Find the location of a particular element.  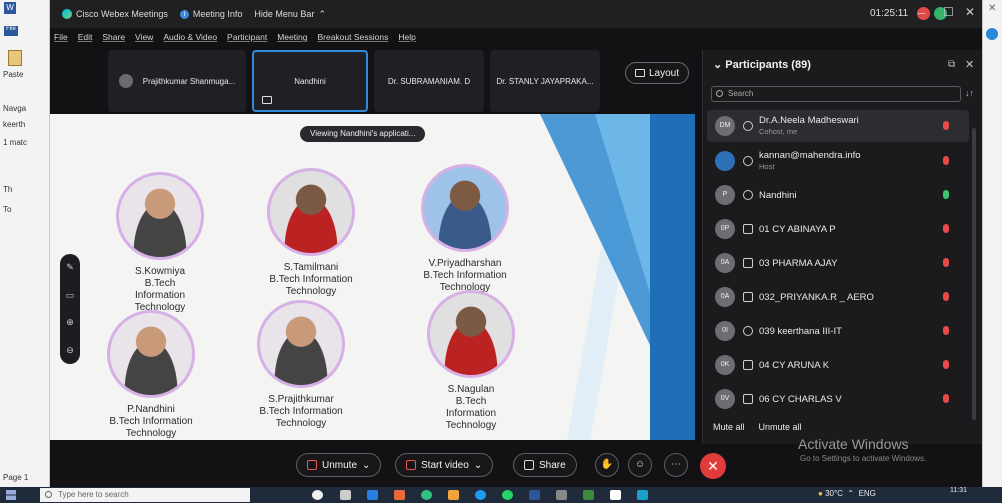

participants-title: ⌄ Participants (89) is located at coordinates (762, 64).